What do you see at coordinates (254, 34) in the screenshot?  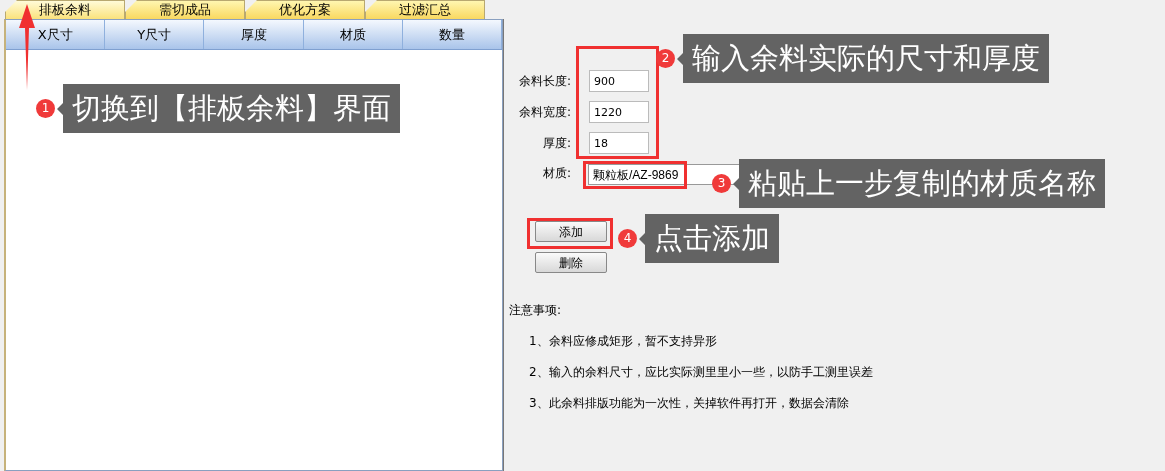 I see `column-header: 厚度` at bounding box center [254, 34].